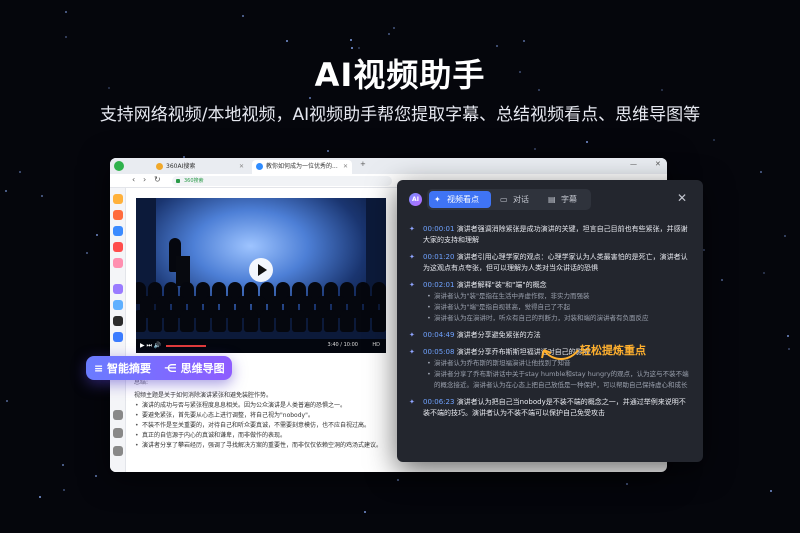  What do you see at coordinates (150, 346) in the screenshot?
I see `video-play-controls-icon: ▶ ⏭ 🔊` at bounding box center [150, 346].